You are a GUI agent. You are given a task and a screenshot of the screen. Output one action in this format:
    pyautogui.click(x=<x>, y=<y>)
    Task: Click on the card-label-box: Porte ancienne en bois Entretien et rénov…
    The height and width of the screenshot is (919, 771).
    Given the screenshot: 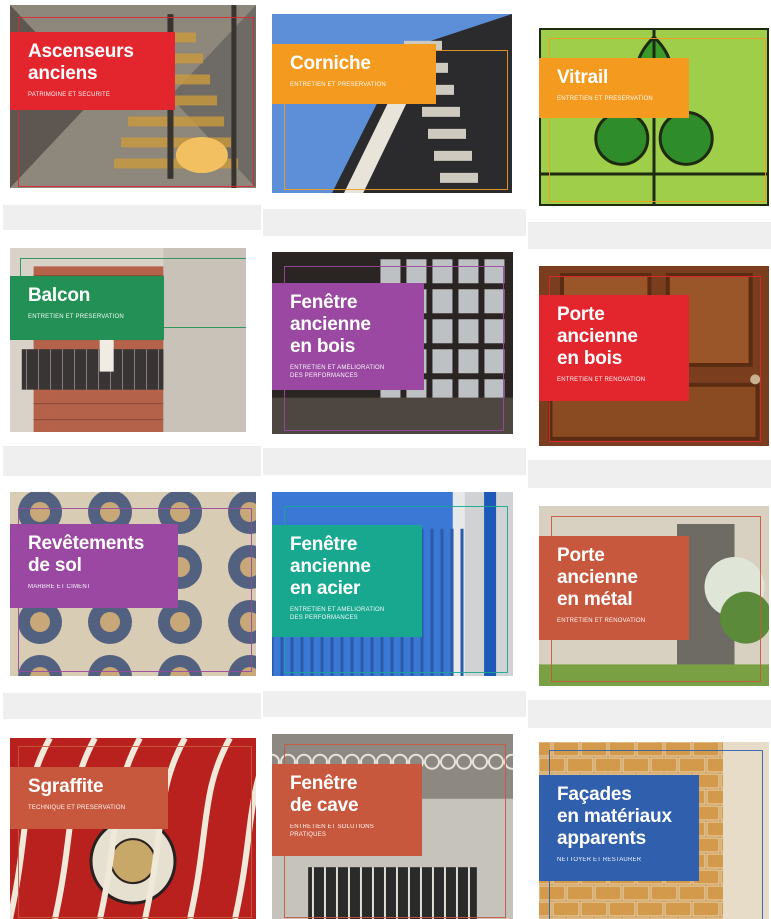 What is the action you would take?
    pyautogui.click(x=614, y=348)
    